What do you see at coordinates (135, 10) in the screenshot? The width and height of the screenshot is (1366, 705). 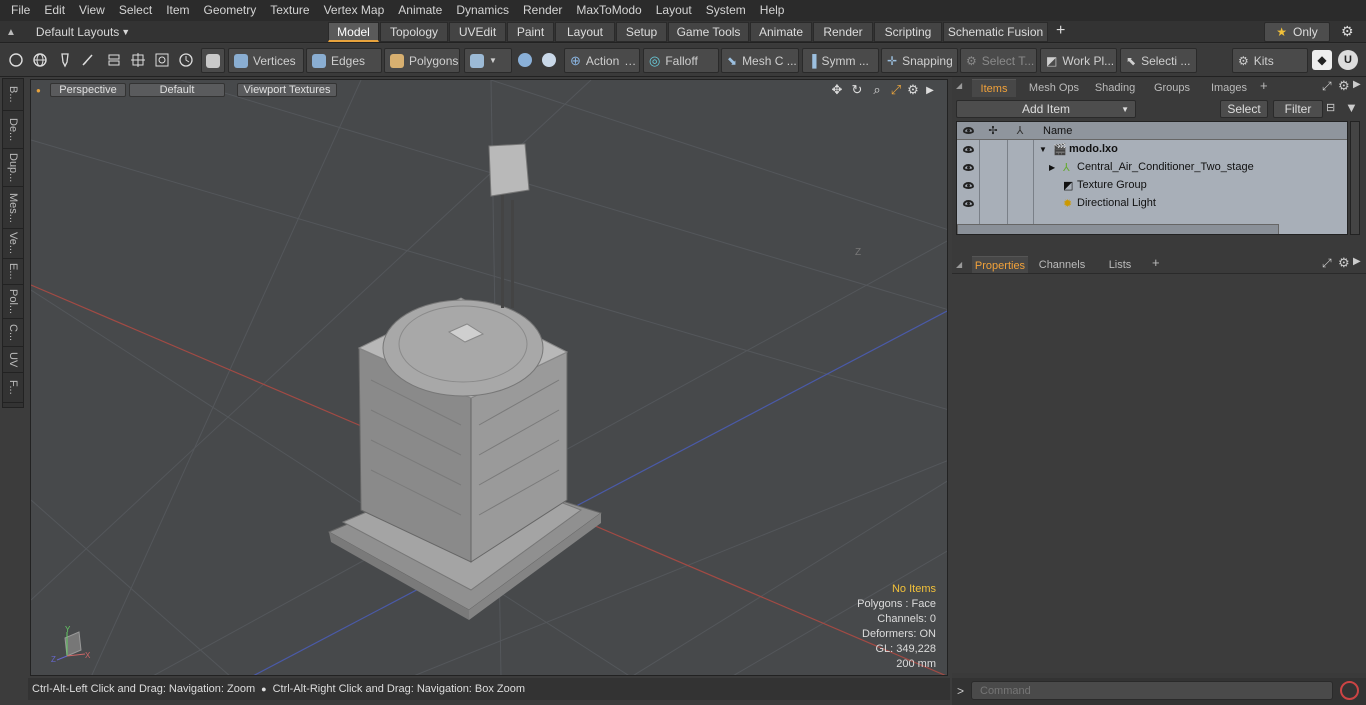 I see `menu-select: Select` at bounding box center [135, 10].